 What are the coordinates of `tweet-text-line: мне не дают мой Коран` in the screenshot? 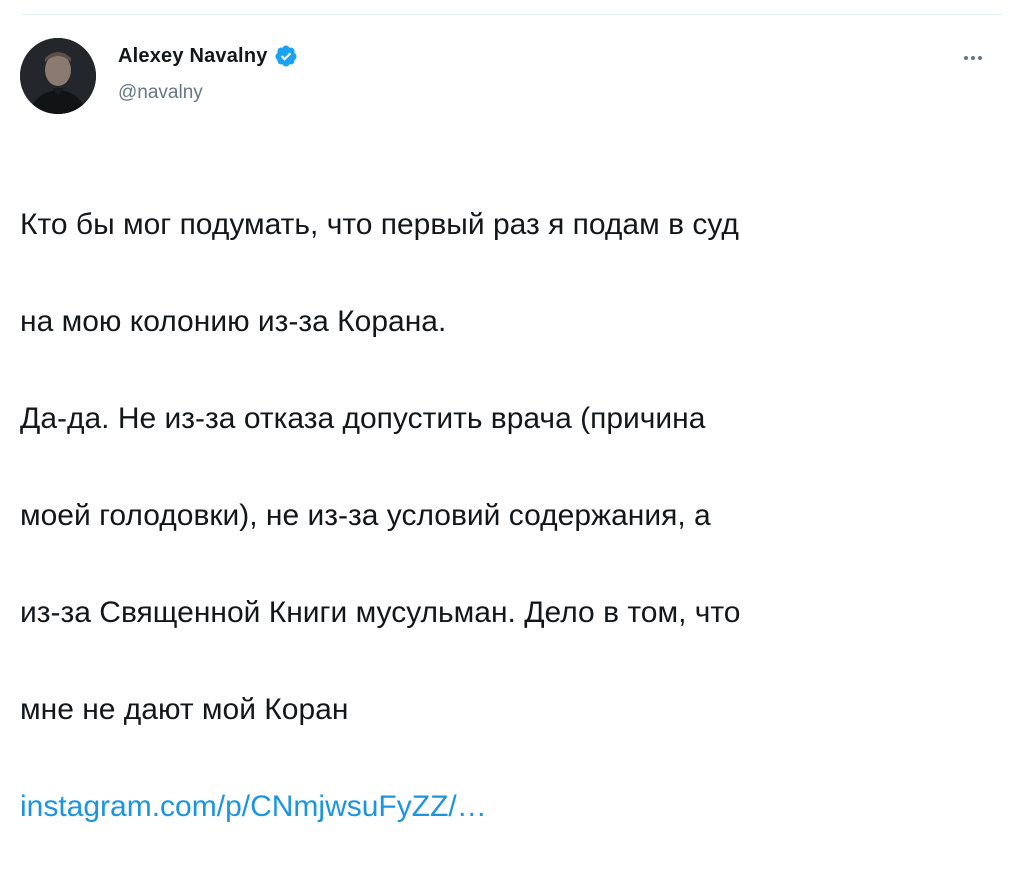 It's located at (184, 709).